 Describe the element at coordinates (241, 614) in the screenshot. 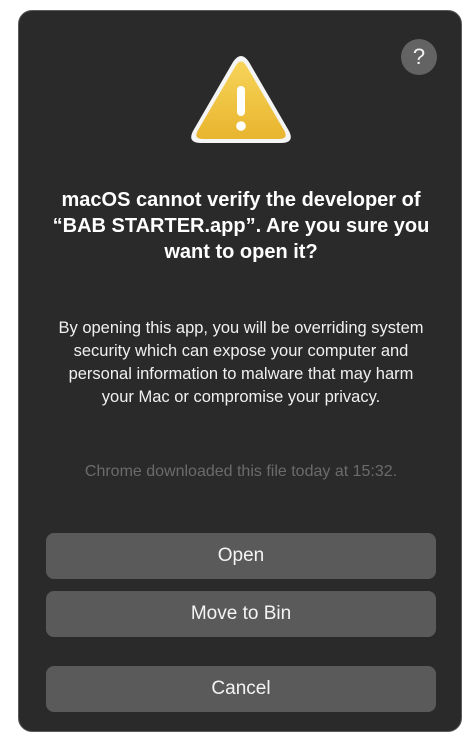

I see `move-to-bin-button: Move to Bin` at that location.